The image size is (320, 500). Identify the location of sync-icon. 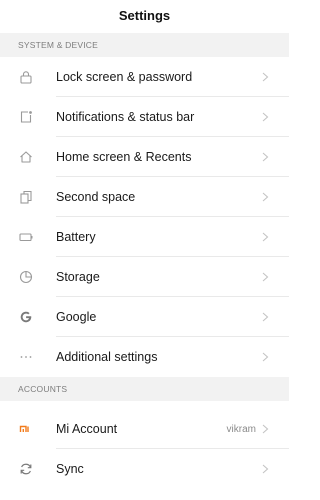
(28, 469).